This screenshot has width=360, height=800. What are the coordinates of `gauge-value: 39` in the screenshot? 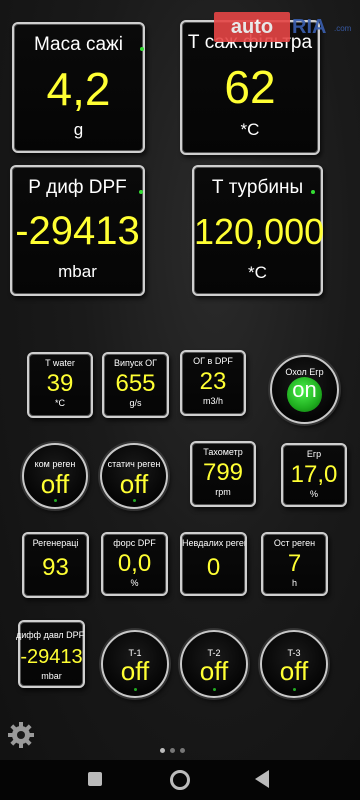 It's located at (60, 383).